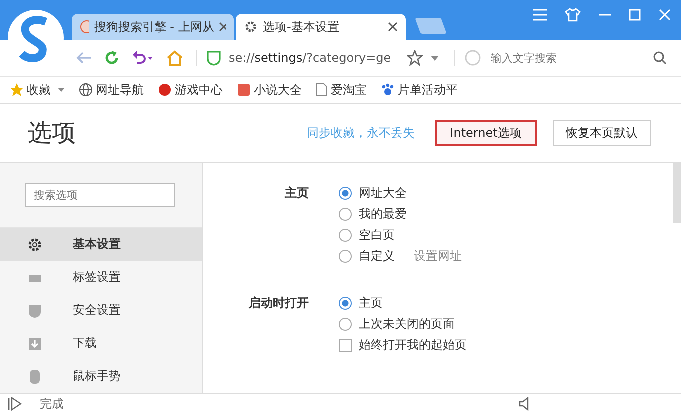 Image resolution: width=681 pixels, height=414 pixels. What do you see at coordinates (84, 58) in the screenshot?
I see `back-icon` at bounding box center [84, 58].